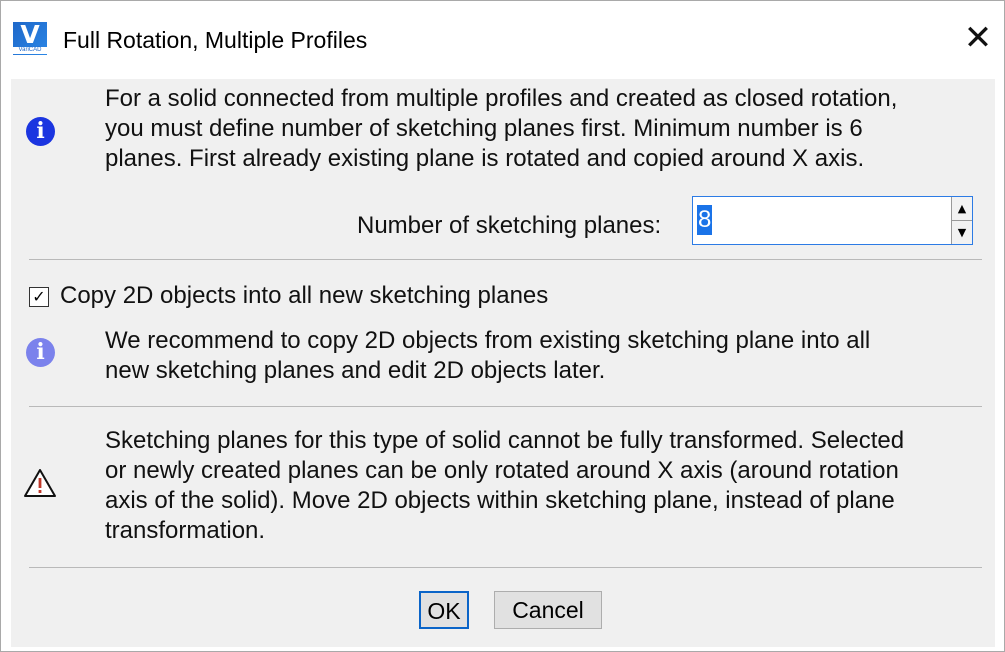 Image resolution: width=1005 pixels, height=652 pixels. I want to click on app-logo-icon: V VariCAD, so click(30, 38).